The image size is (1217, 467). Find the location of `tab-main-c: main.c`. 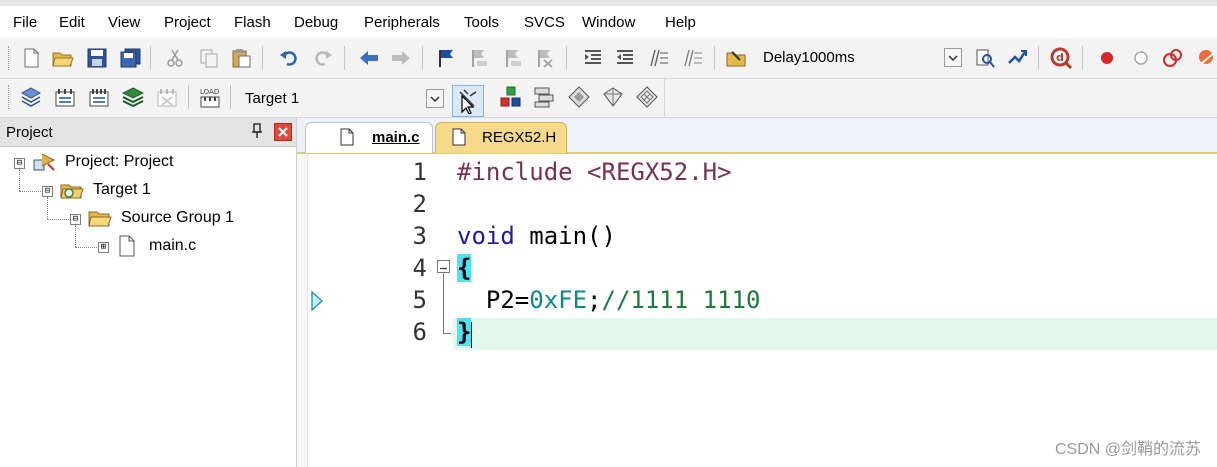

tab-main-c: main.c is located at coordinates (369, 137).